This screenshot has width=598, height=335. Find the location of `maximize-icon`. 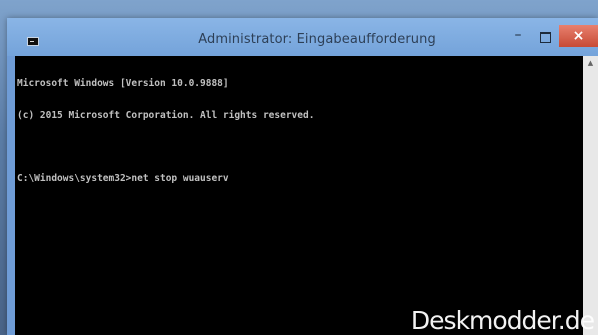

maximize-icon is located at coordinates (545, 37).